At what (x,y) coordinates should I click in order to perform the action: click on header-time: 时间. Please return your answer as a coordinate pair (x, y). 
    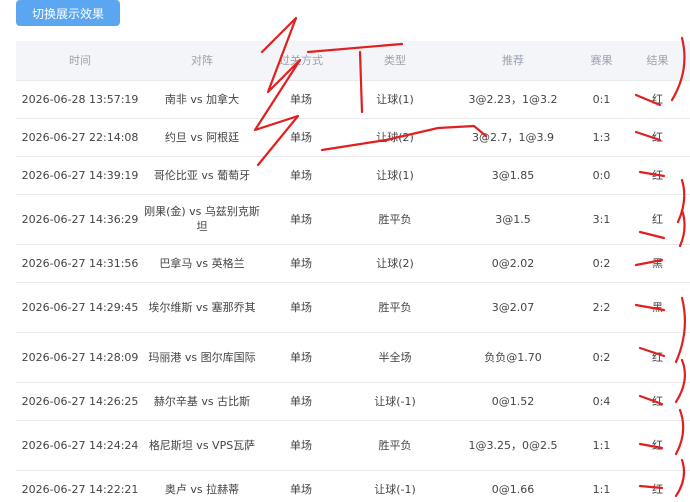
    Looking at the image, I should click on (80, 61).